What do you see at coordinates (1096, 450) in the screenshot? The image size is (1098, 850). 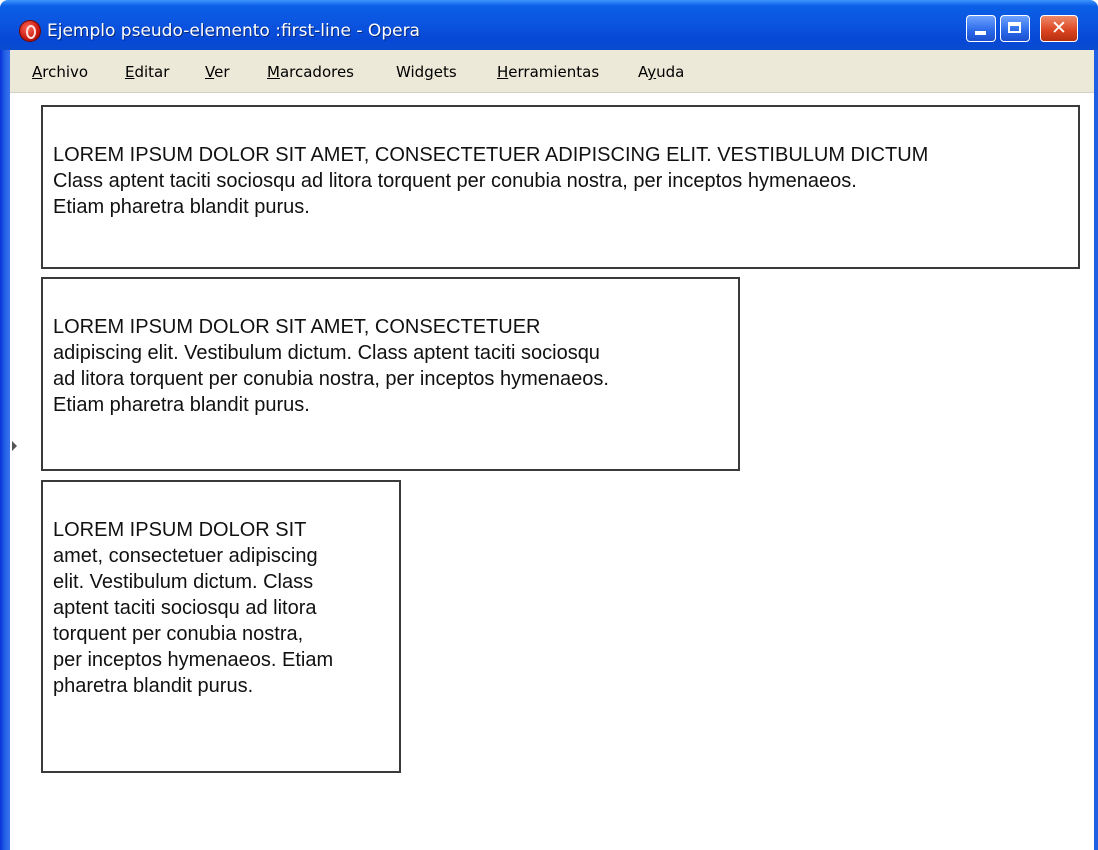 I see `window-frame-right` at bounding box center [1096, 450].